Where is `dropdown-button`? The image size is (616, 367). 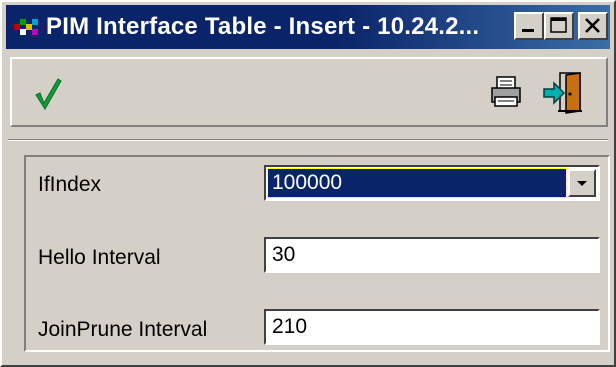 dropdown-button is located at coordinates (582, 183).